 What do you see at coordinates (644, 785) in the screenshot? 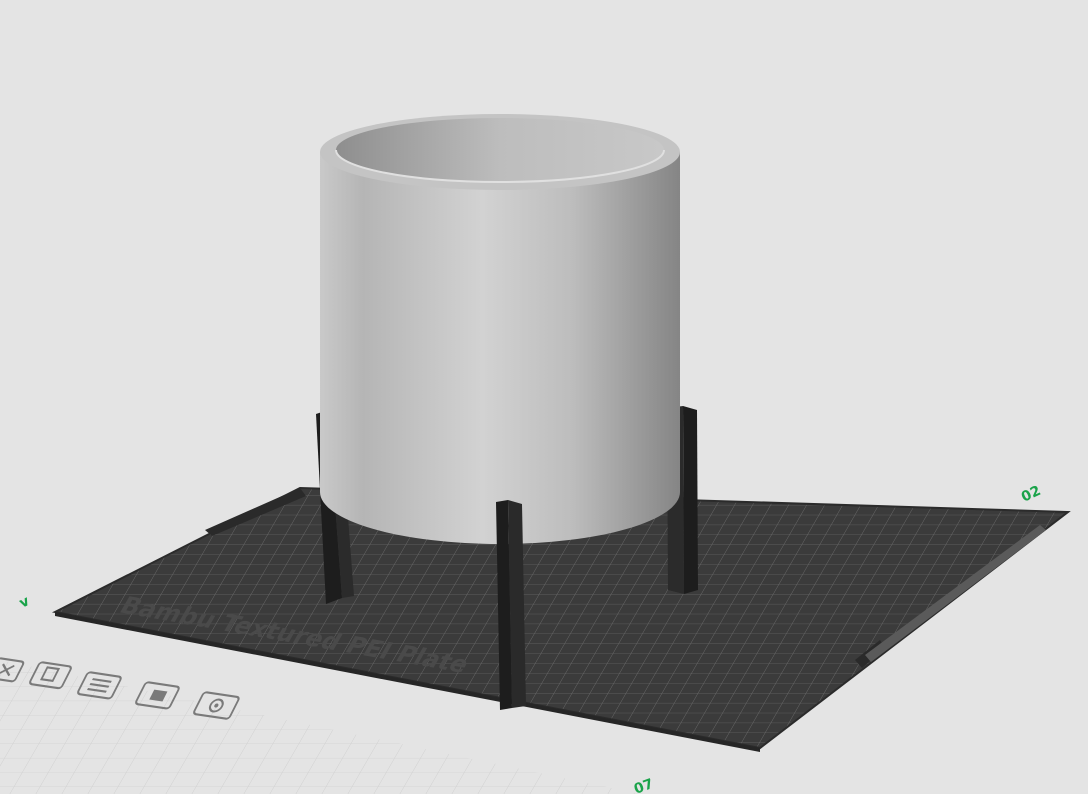
I see `axis-x-label: 07` at bounding box center [644, 785].